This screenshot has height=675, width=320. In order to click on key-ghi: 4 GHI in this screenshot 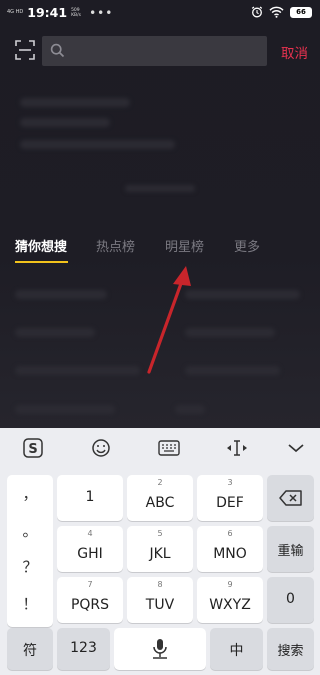, I will do `click(90, 549)`.